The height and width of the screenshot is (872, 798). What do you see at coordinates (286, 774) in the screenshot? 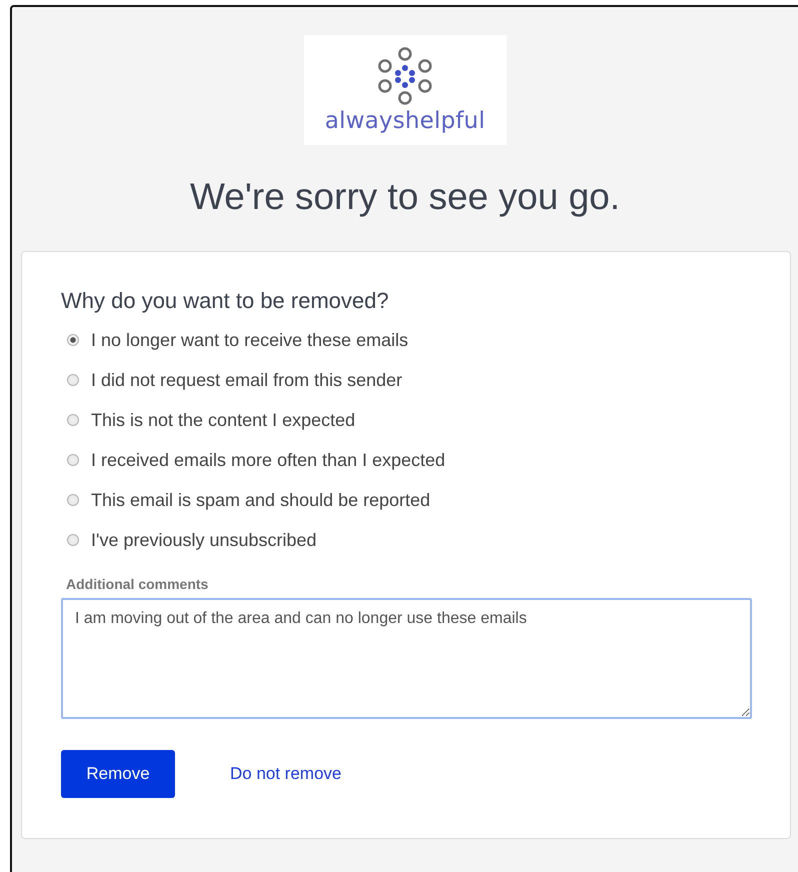
I see `cancel-link: Do not remove` at bounding box center [286, 774].